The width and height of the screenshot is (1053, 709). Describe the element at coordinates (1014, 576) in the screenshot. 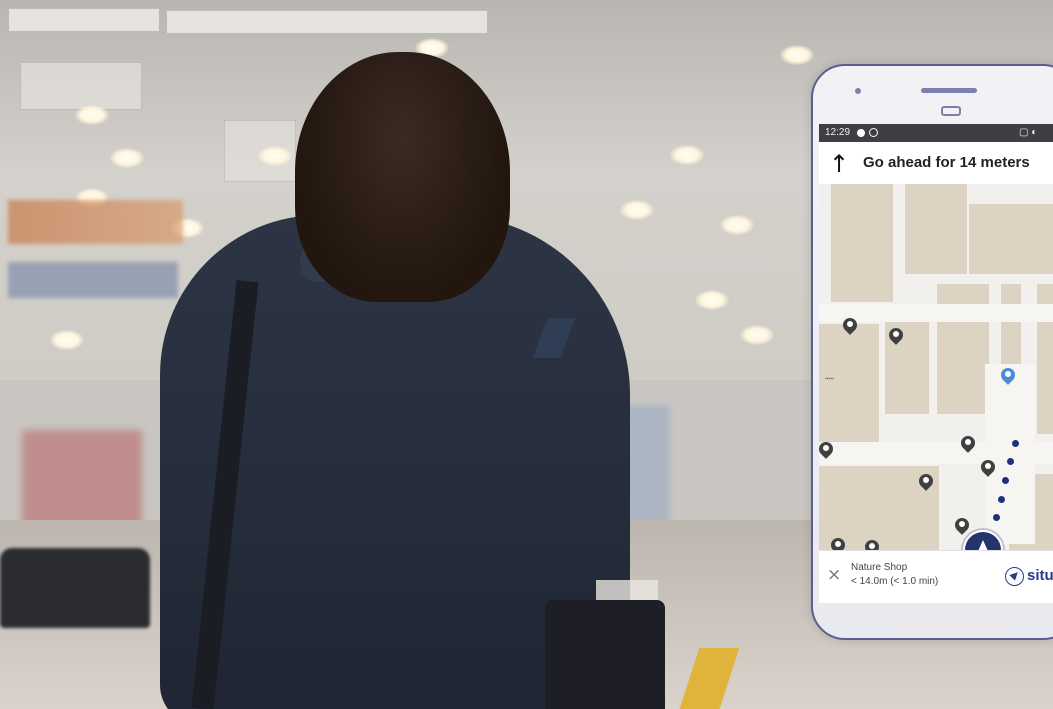

I see `navigation-icon` at that location.